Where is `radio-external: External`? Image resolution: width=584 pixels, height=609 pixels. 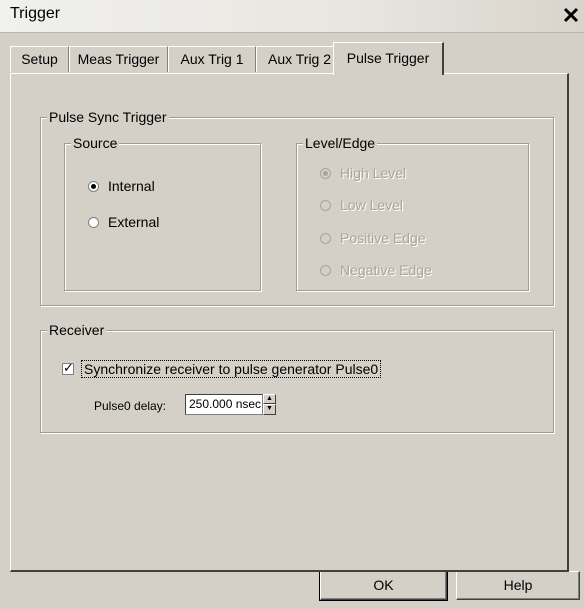 radio-external: External is located at coordinates (123, 222).